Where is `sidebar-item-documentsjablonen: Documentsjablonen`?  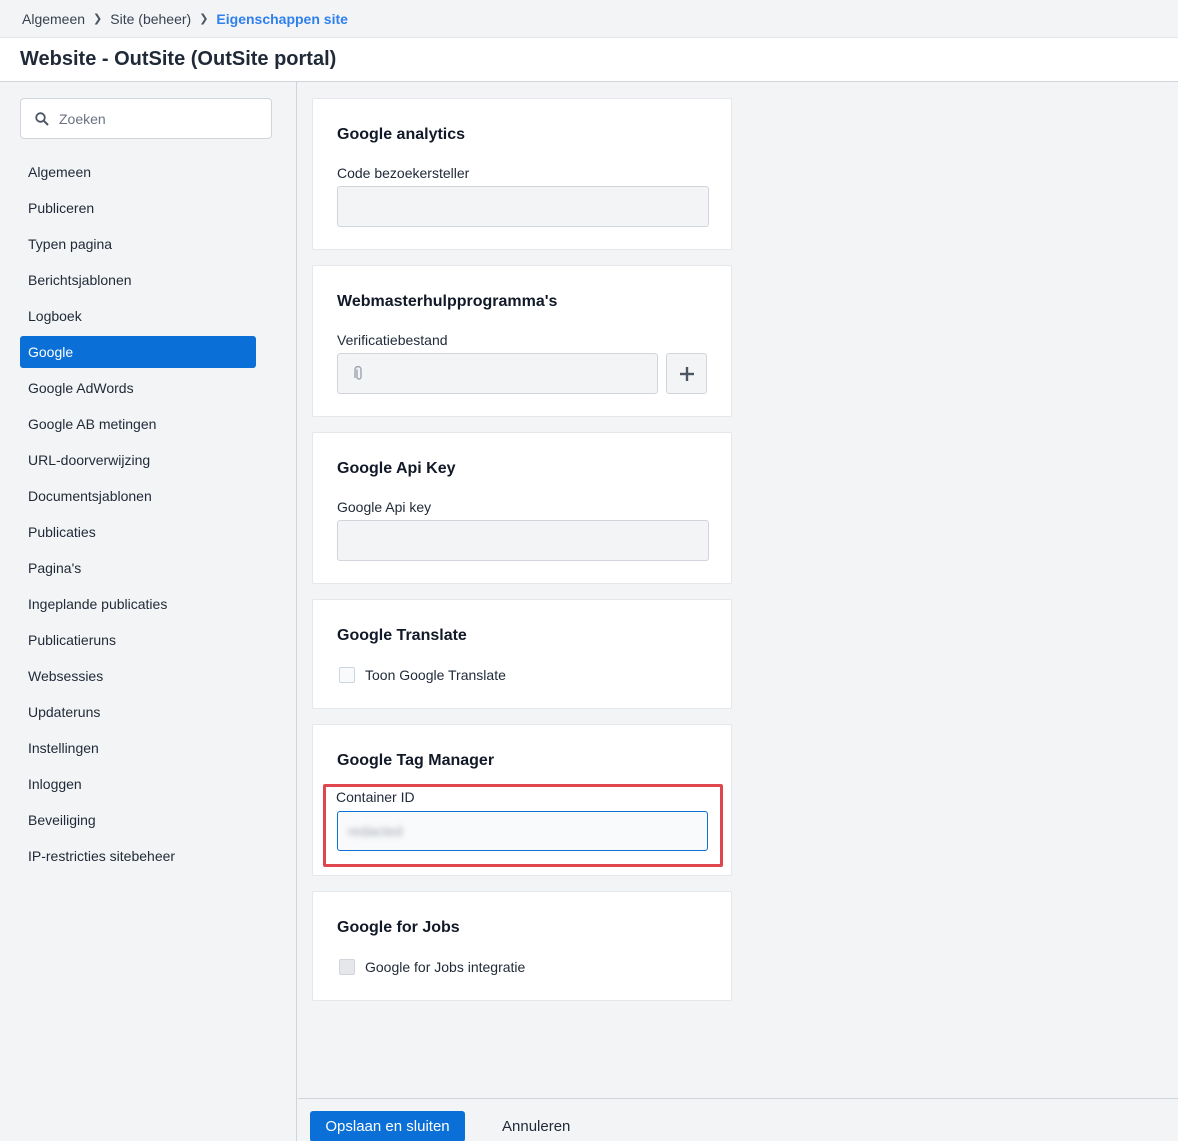 sidebar-item-documentsjablonen: Documentsjablonen is located at coordinates (138, 496).